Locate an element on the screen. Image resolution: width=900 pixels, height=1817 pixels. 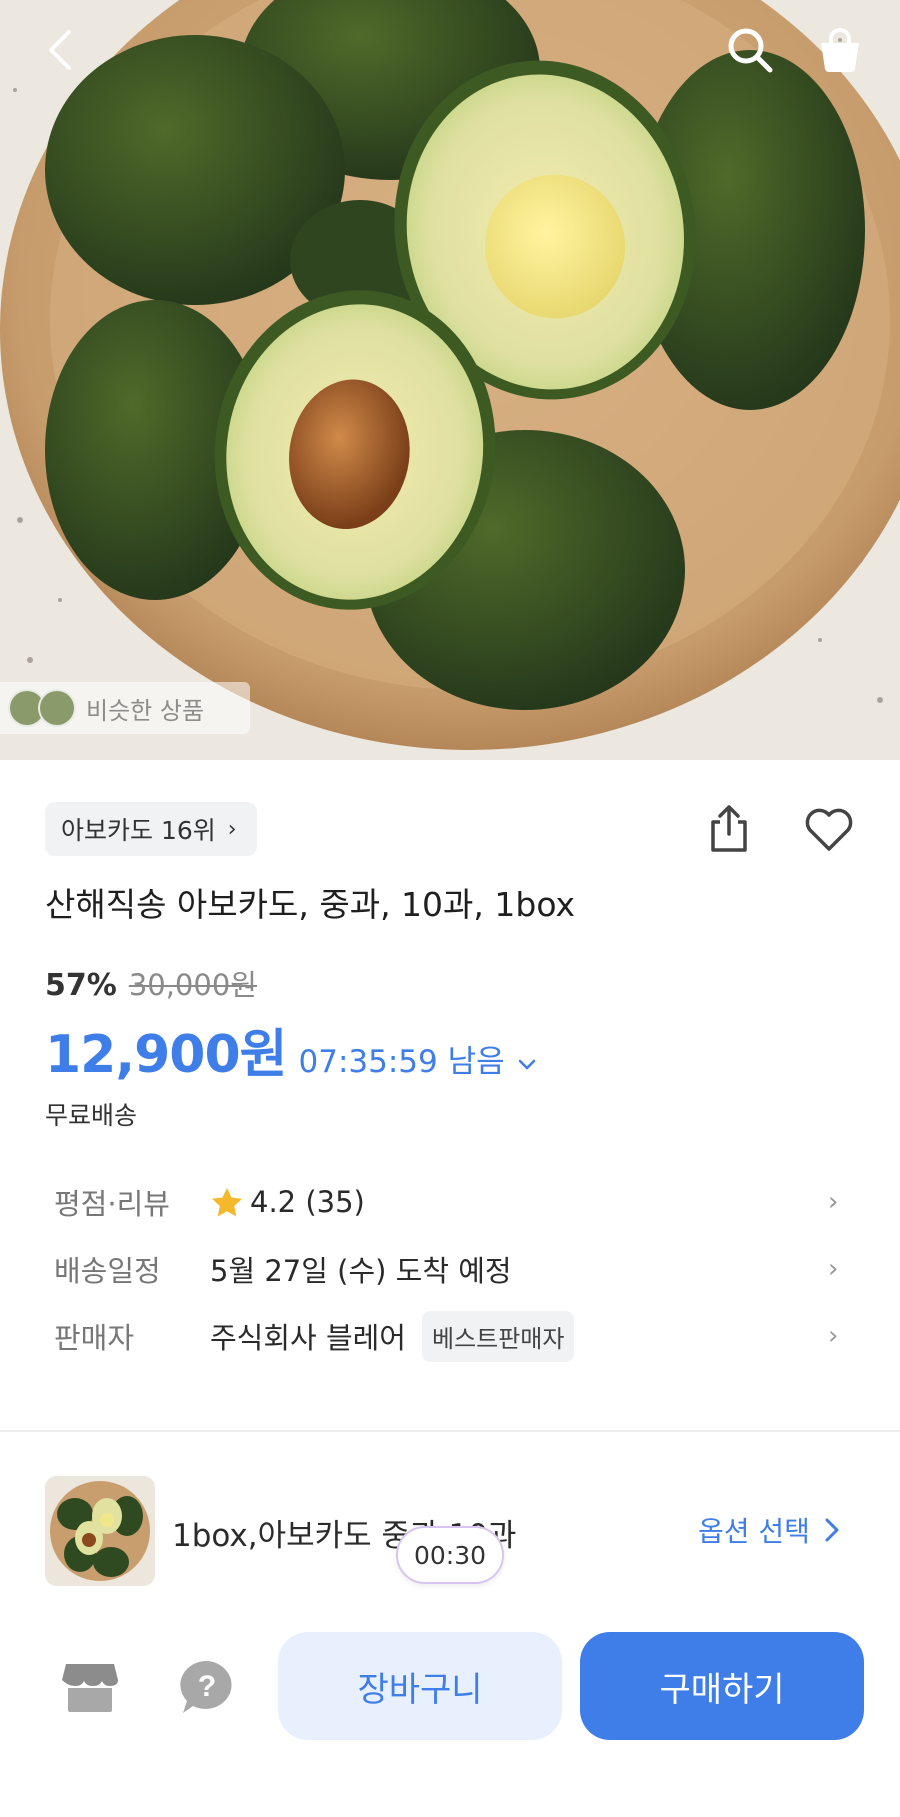
delivery-value: 5월 27일 (수) 도착 예정 is located at coordinates (361, 1271).